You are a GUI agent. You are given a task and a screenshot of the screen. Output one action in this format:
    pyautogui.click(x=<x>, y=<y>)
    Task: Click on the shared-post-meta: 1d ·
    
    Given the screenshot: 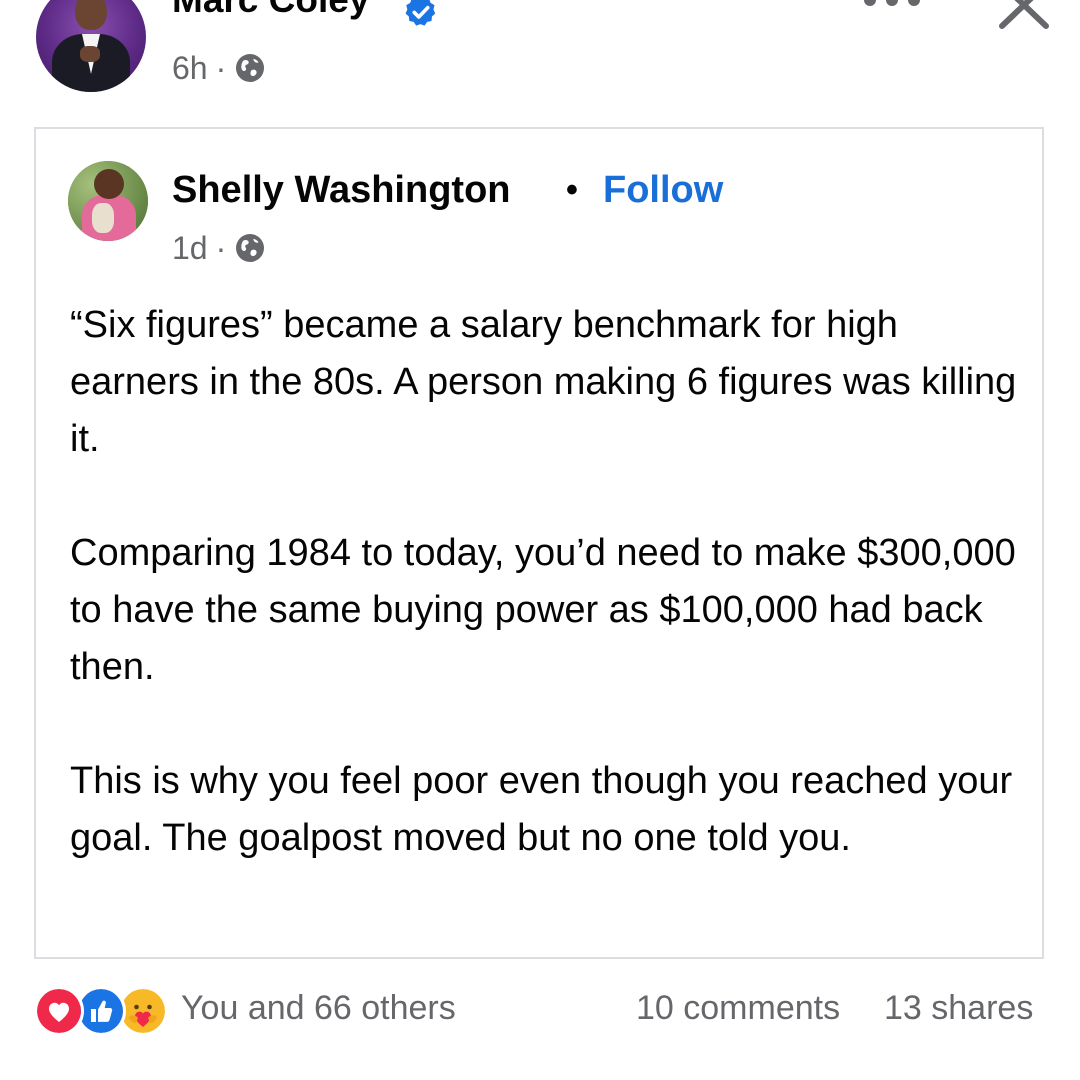 What is the action you would take?
    pyautogui.click(x=219, y=248)
    